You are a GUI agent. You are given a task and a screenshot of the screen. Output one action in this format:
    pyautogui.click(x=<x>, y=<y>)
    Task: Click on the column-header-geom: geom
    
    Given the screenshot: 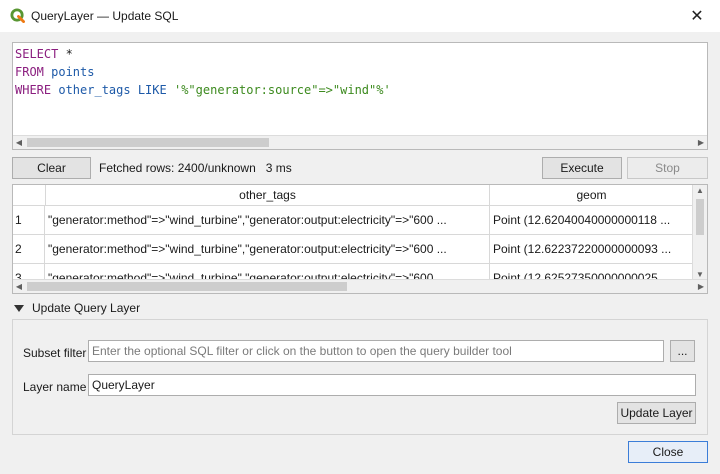 What is the action you would take?
    pyautogui.click(x=592, y=195)
    